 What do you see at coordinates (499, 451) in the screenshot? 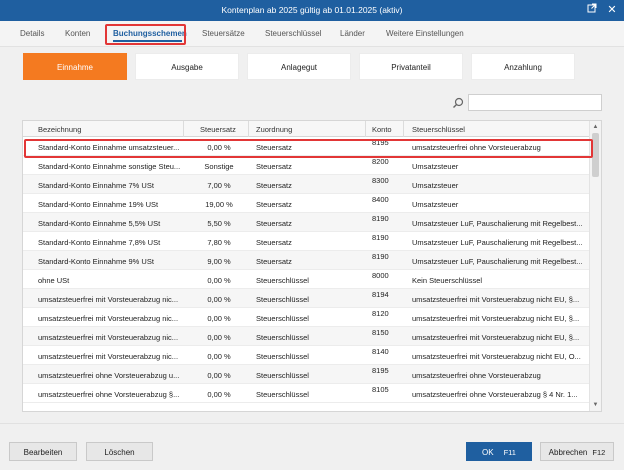
I see `ok-button: OK F11` at bounding box center [499, 451].